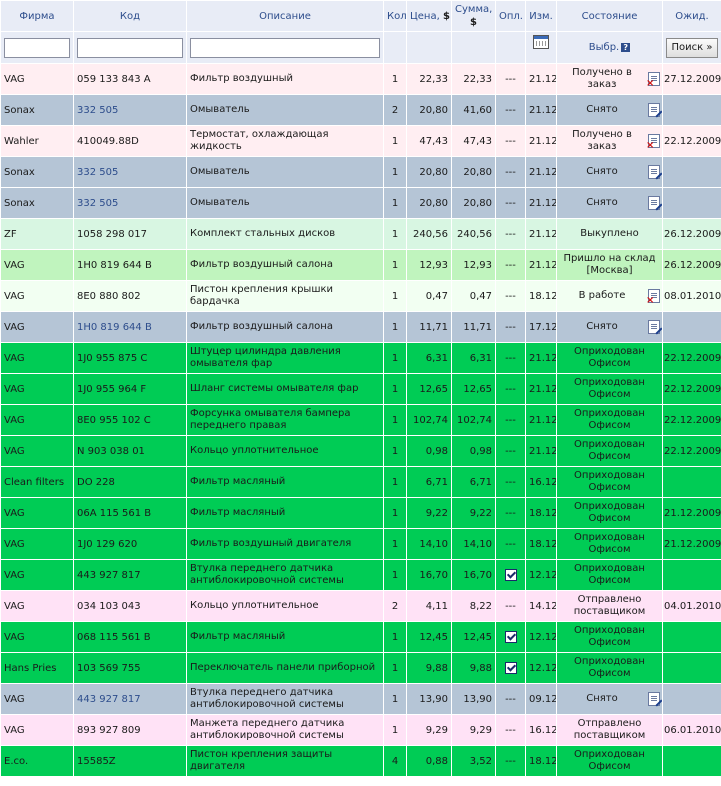 The width and height of the screenshot is (721, 786). What do you see at coordinates (473, 761) in the screenshot?
I see `sum-cell: 3,52` at bounding box center [473, 761].